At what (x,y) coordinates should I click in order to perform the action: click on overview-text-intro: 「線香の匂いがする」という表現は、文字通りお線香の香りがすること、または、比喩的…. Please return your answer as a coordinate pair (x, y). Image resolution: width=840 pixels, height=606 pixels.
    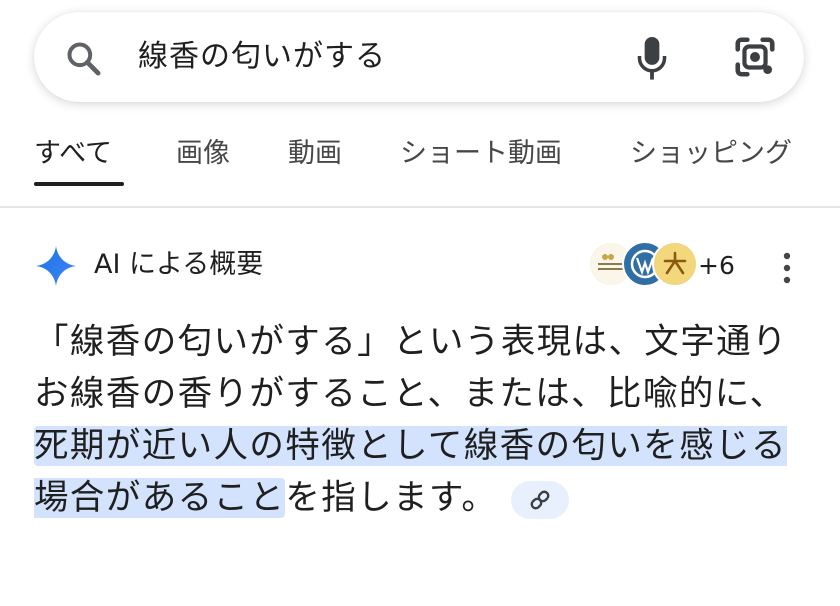
    Looking at the image, I should click on (411, 368).